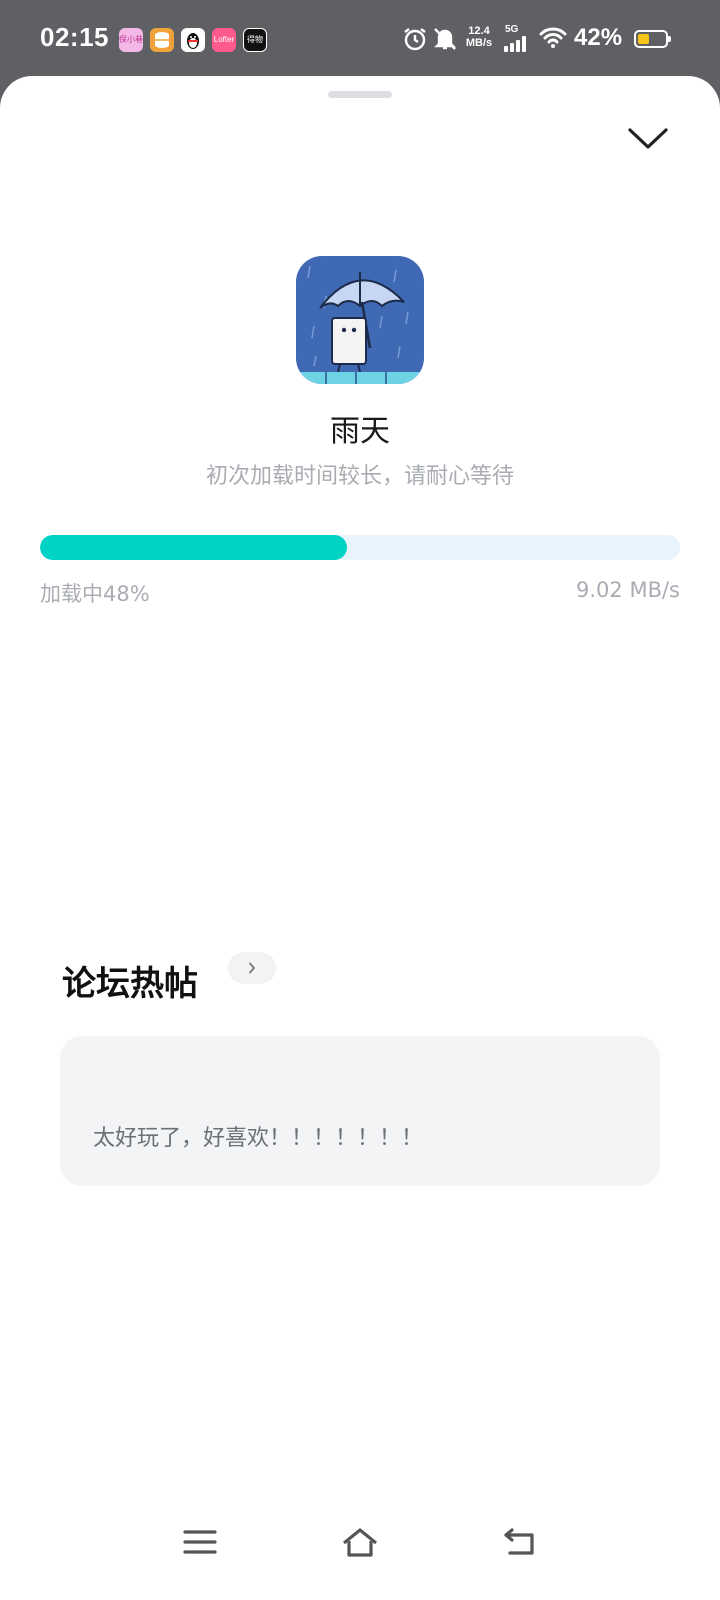  I want to click on menu-icon, so click(200, 1542).